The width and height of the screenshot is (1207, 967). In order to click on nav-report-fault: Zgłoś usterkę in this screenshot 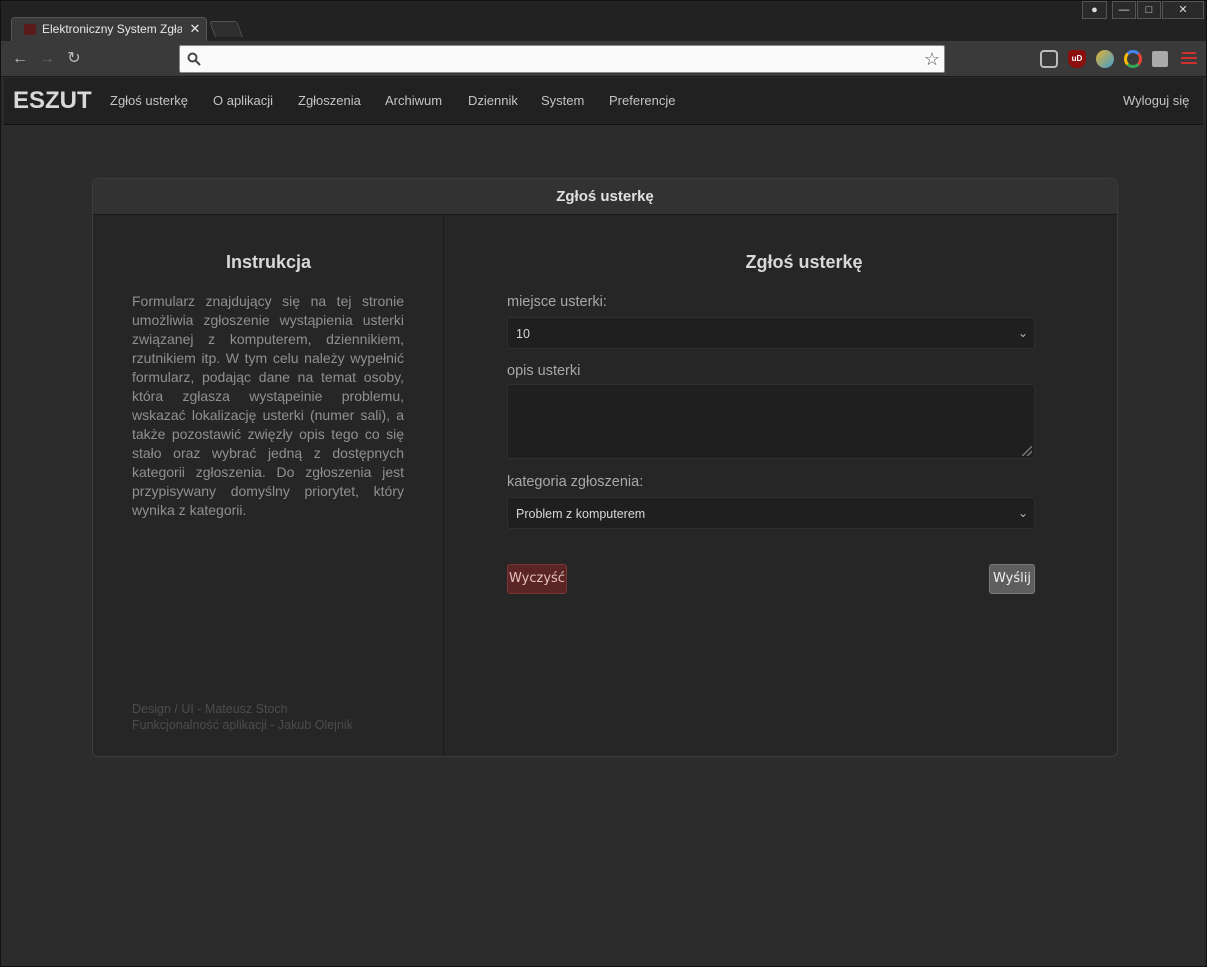, I will do `click(149, 101)`.